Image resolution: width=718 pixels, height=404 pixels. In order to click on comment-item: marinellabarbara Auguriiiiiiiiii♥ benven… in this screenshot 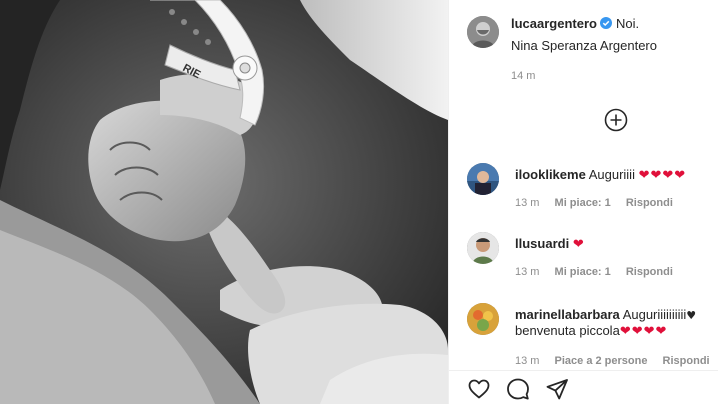, I will do `click(592, 335)`.